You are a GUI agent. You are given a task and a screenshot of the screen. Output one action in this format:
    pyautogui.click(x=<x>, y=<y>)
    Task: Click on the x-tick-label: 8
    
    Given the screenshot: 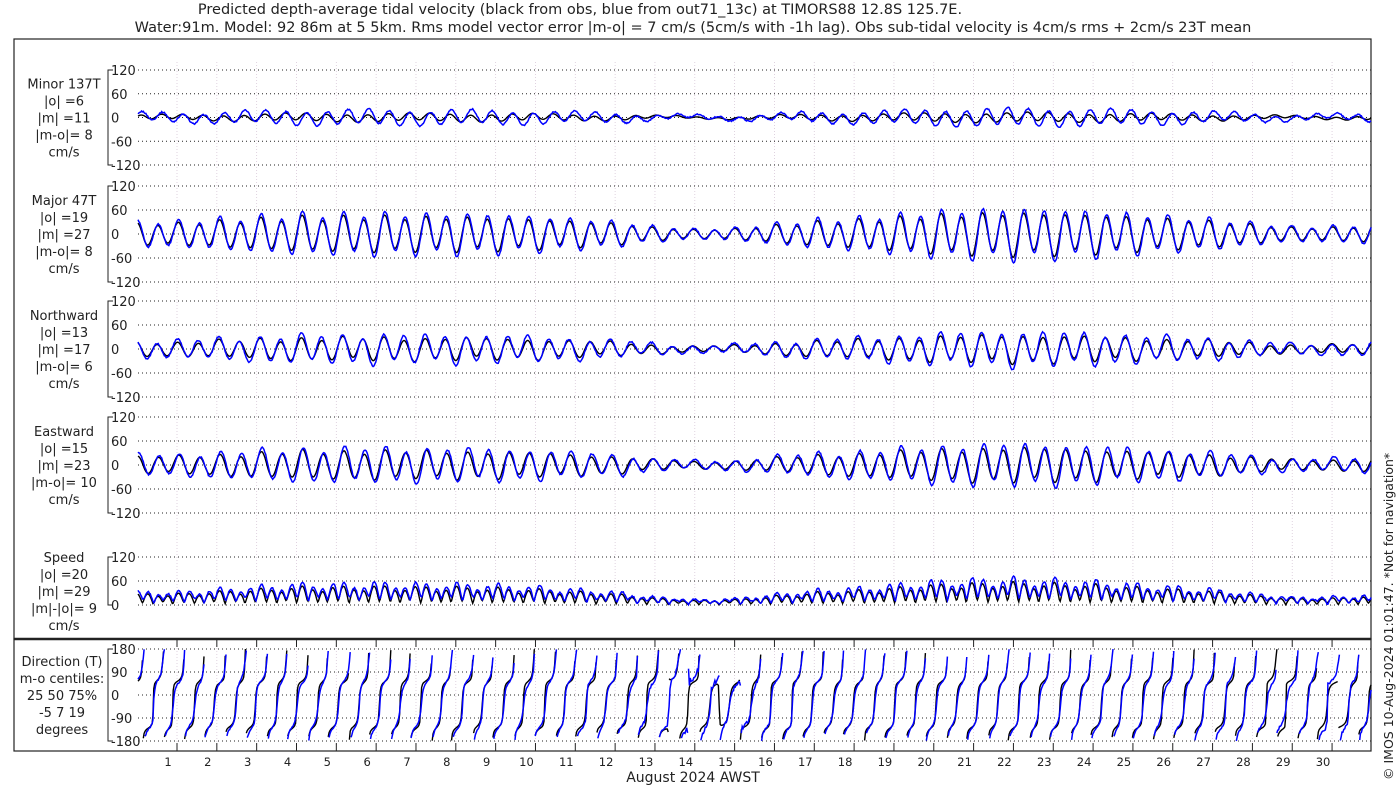 What is the action you would take?
    pyautogui.click(x=446, y=762)
    